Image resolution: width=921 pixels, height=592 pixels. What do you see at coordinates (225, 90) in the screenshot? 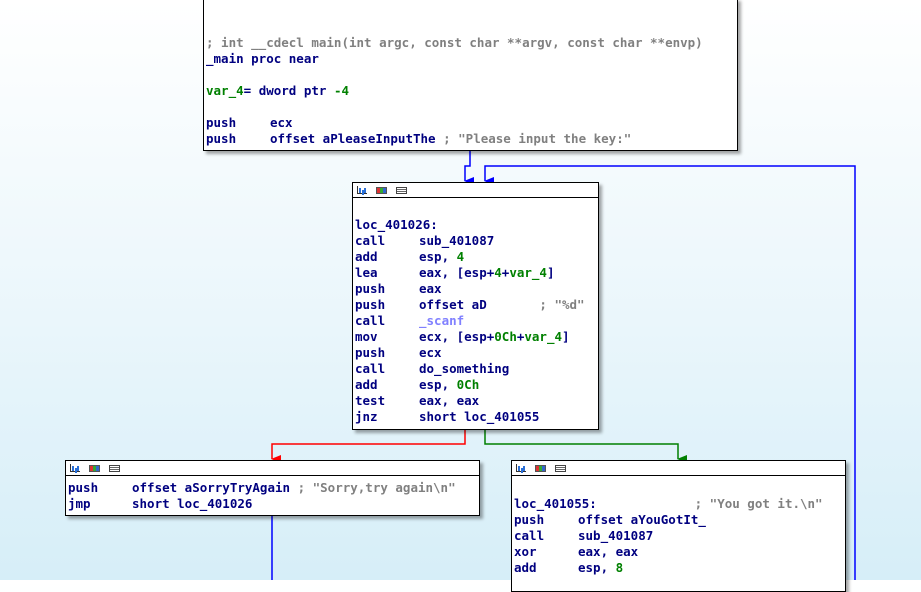
I see `var-name: var_4` at bounding box center [225, 90].